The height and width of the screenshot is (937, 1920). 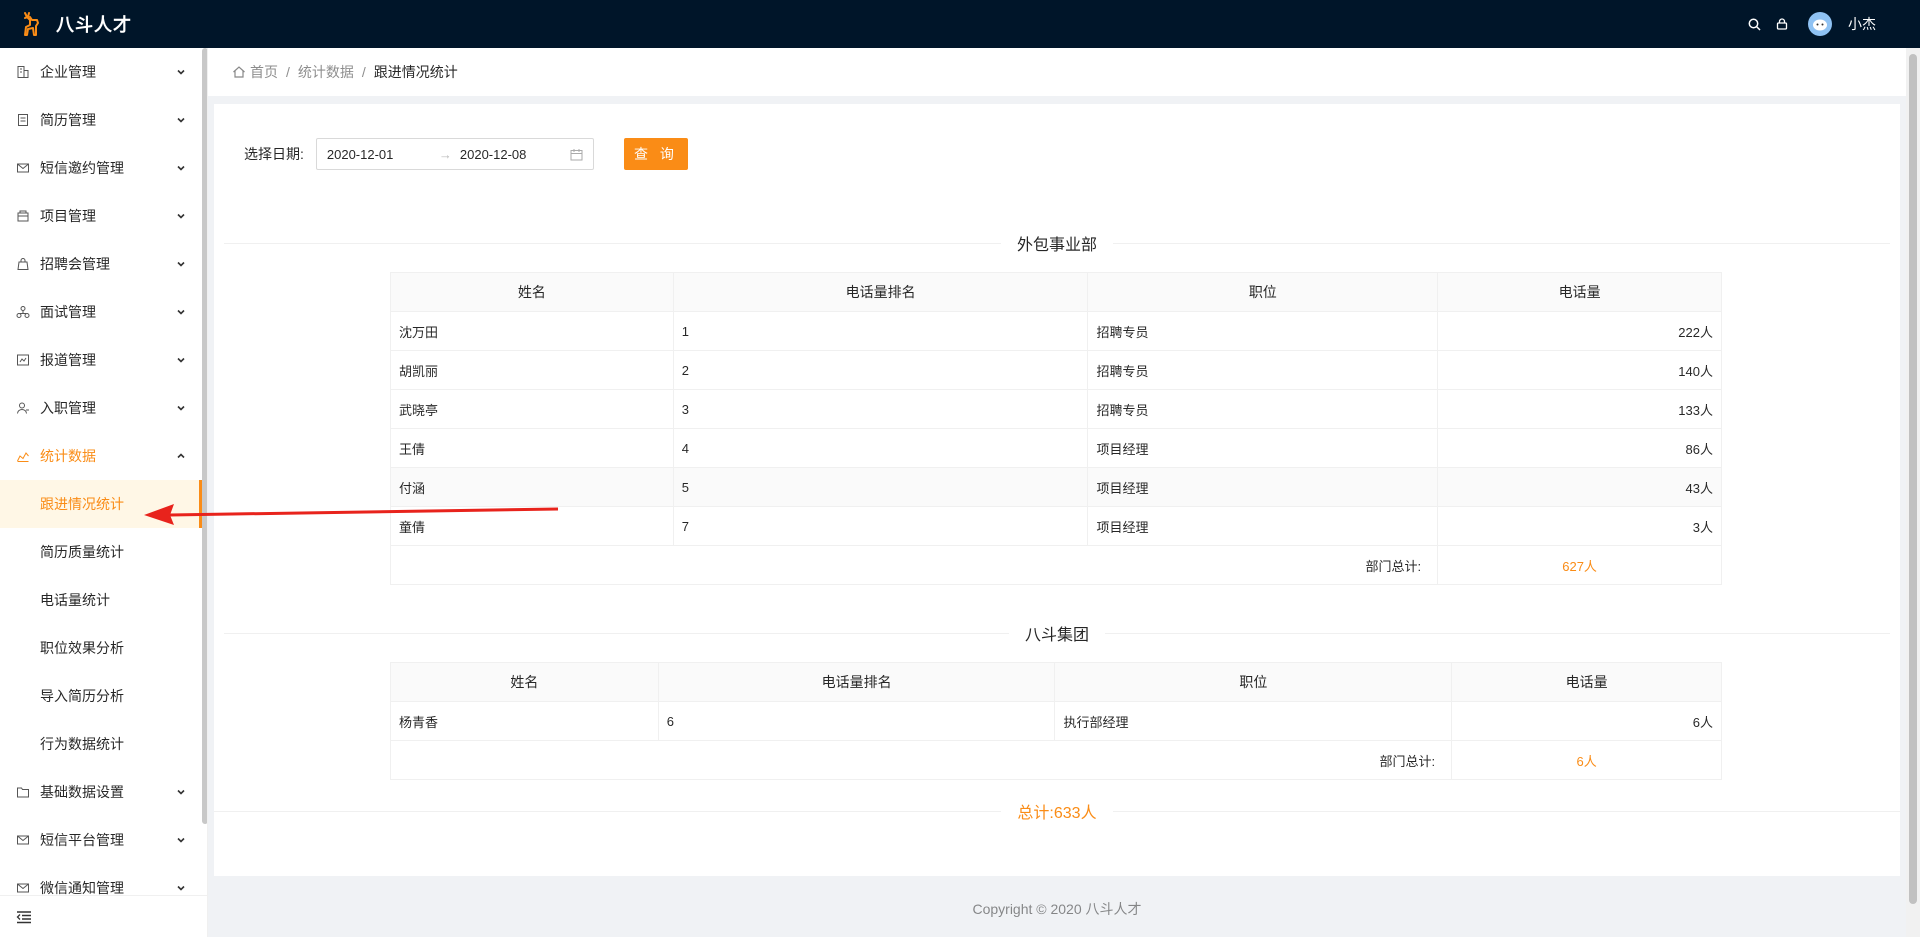 I want to click on sidebar-collapse-bar, so click(x=103, y=916).